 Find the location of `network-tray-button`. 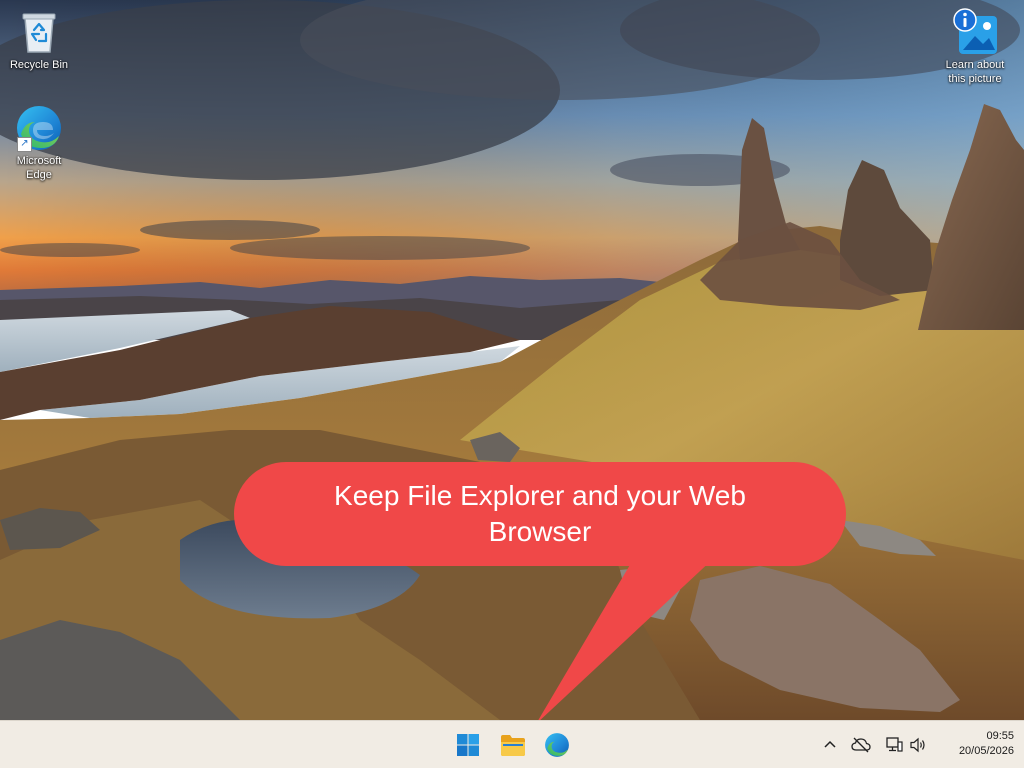

network-tray-button is located at coordinates (894, 745).